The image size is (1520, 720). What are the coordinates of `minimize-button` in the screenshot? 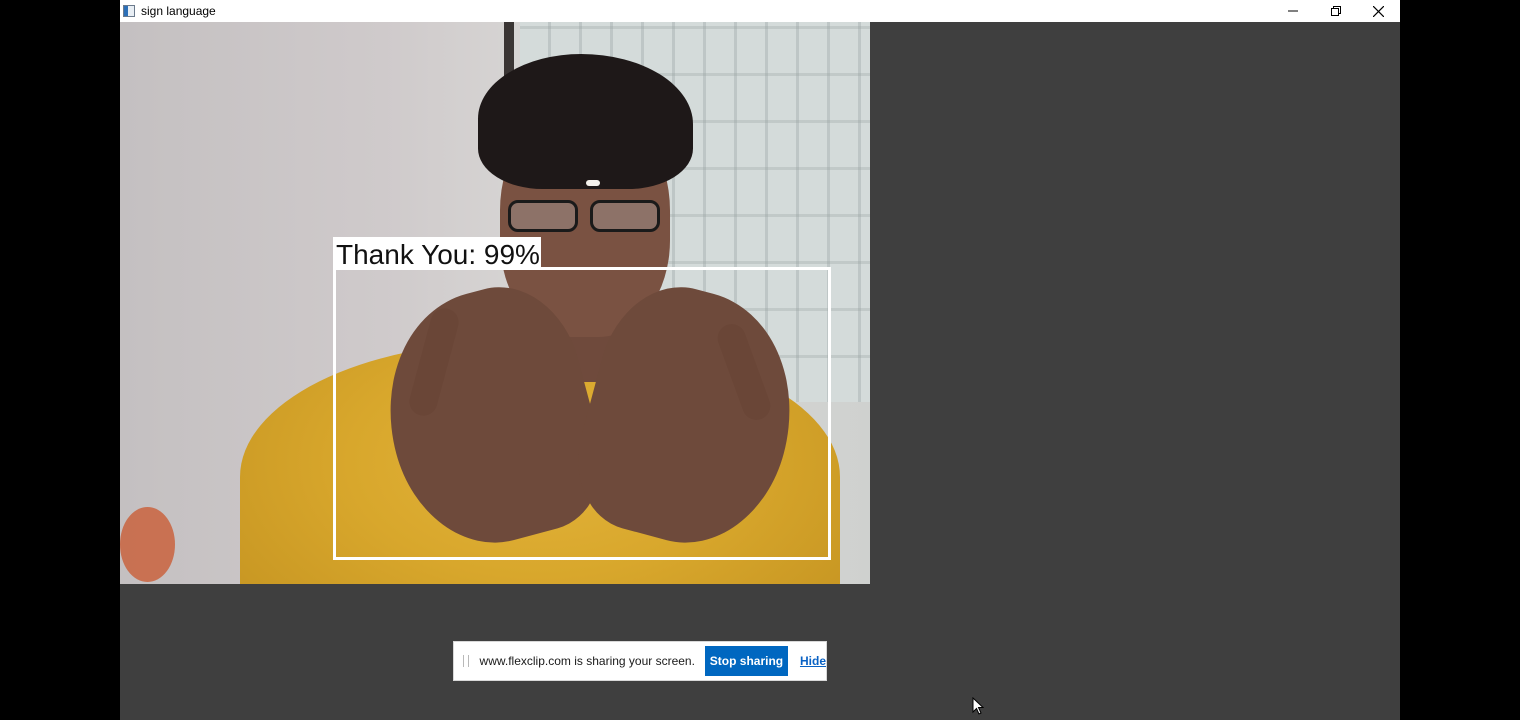 It's located at (1292, 11).